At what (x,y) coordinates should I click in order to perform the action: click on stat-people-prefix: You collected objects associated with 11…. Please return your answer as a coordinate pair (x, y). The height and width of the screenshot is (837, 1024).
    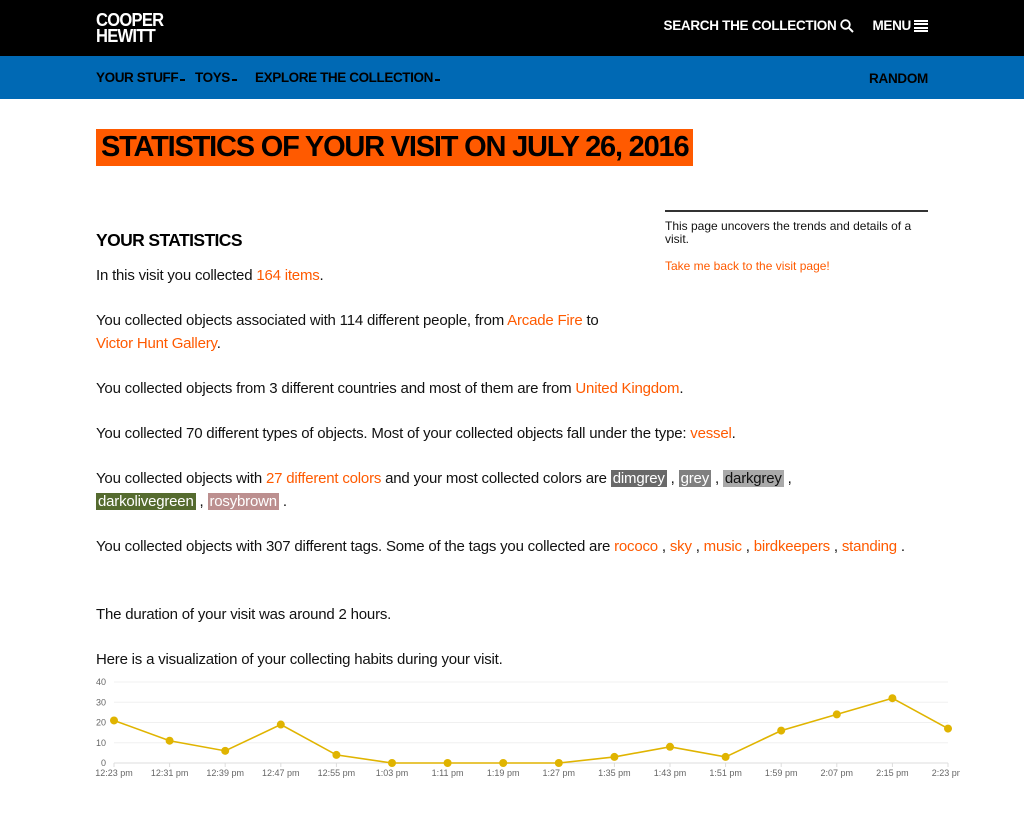
    Looking at the image, I should click on (302, 320).